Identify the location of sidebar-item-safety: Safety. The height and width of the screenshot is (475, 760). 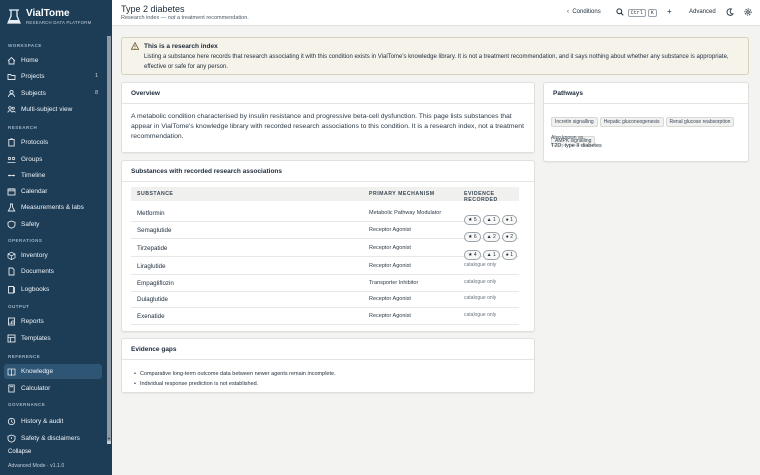
(53, 224).